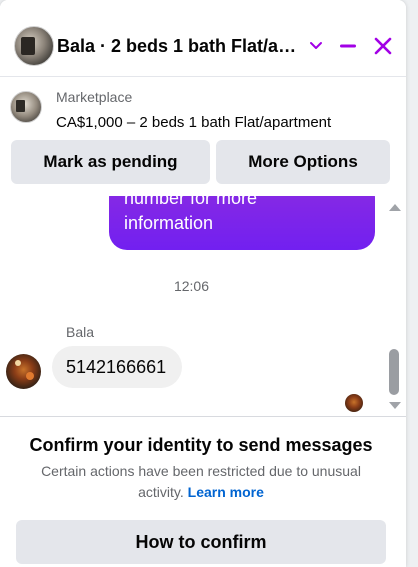 This screenshot has width=418, height=567. Describe the element at coordinates (201, 542) in the screenshot. I see `how-to-confirm-button: How to confirm` at that location.